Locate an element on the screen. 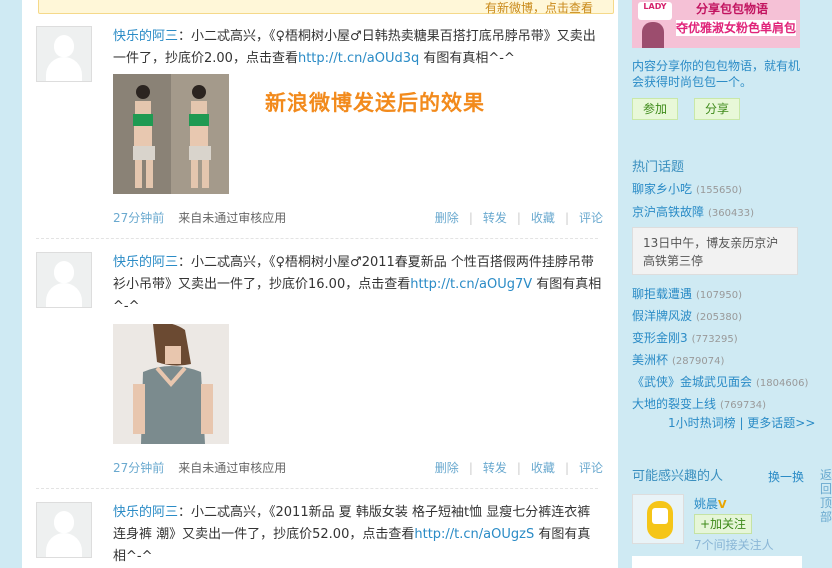 This screenshot has width=832, height=568. post-suffix: 有图有真相^-^ is located at coordinates (467, 58).